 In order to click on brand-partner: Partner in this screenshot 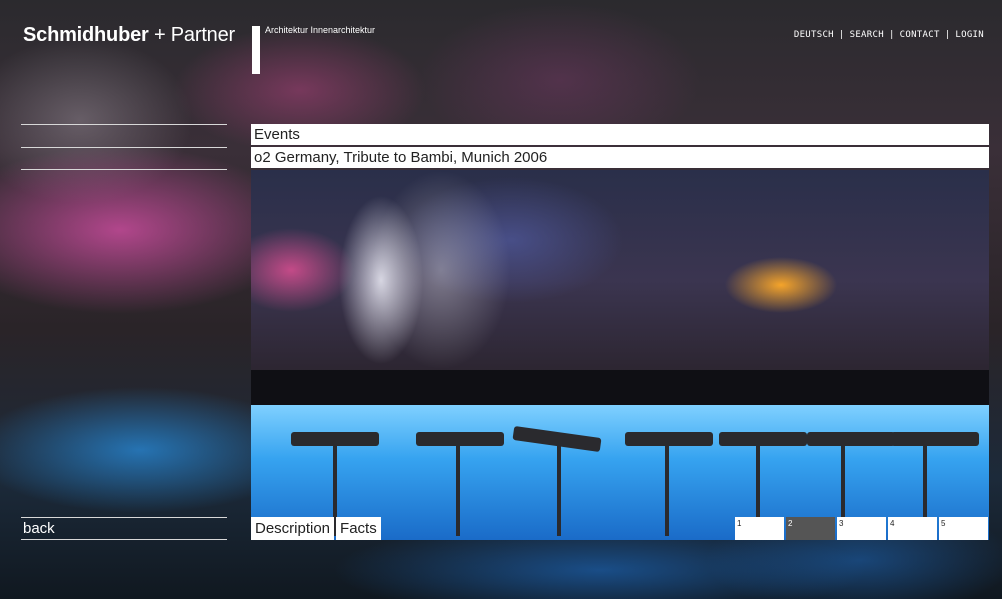, I will do `click(202, 35)`.